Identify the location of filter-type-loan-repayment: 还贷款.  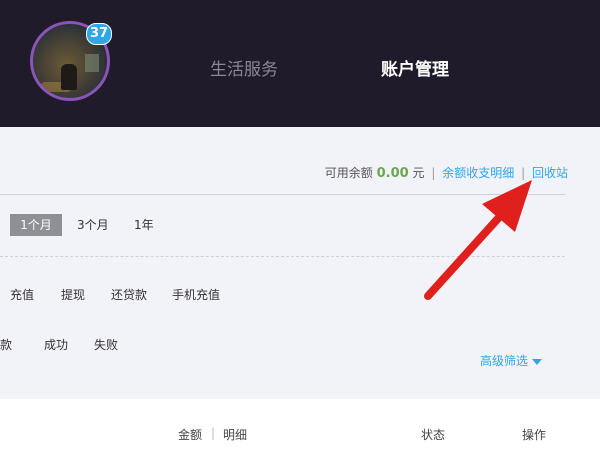
(129, 294).